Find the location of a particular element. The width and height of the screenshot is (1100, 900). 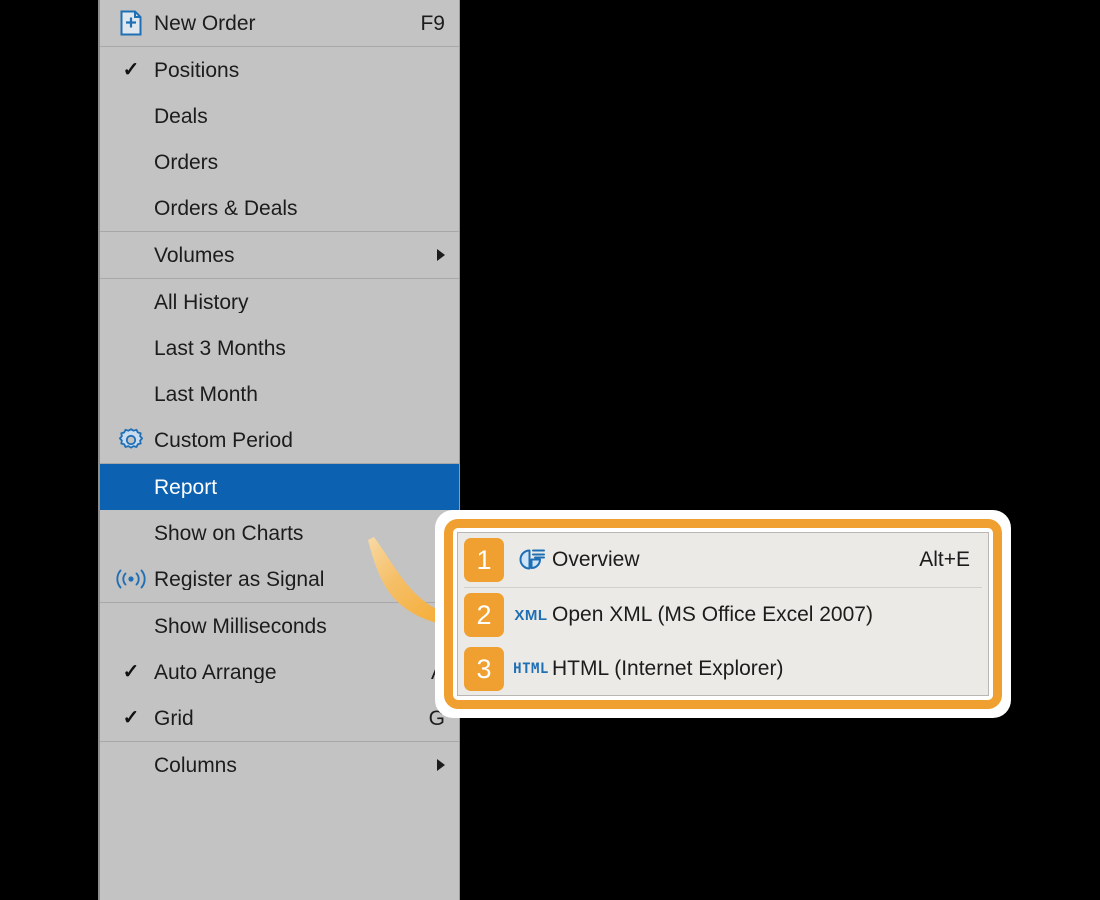

step-badge-2: 2 is located at coordinates (484, 615).